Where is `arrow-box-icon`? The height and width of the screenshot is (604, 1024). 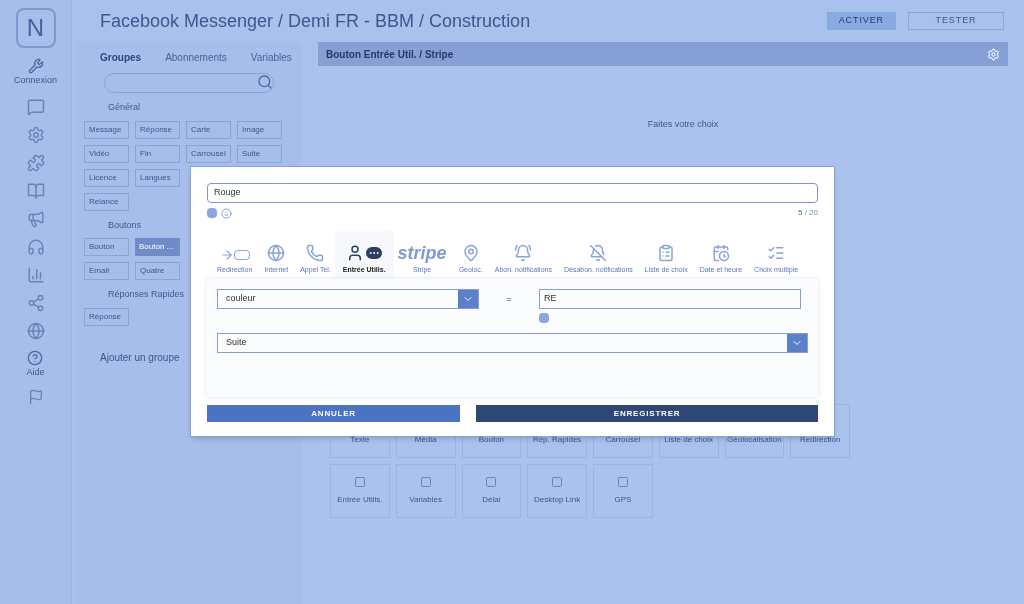 arrow-box-icon is located at coordinates (234, 255).